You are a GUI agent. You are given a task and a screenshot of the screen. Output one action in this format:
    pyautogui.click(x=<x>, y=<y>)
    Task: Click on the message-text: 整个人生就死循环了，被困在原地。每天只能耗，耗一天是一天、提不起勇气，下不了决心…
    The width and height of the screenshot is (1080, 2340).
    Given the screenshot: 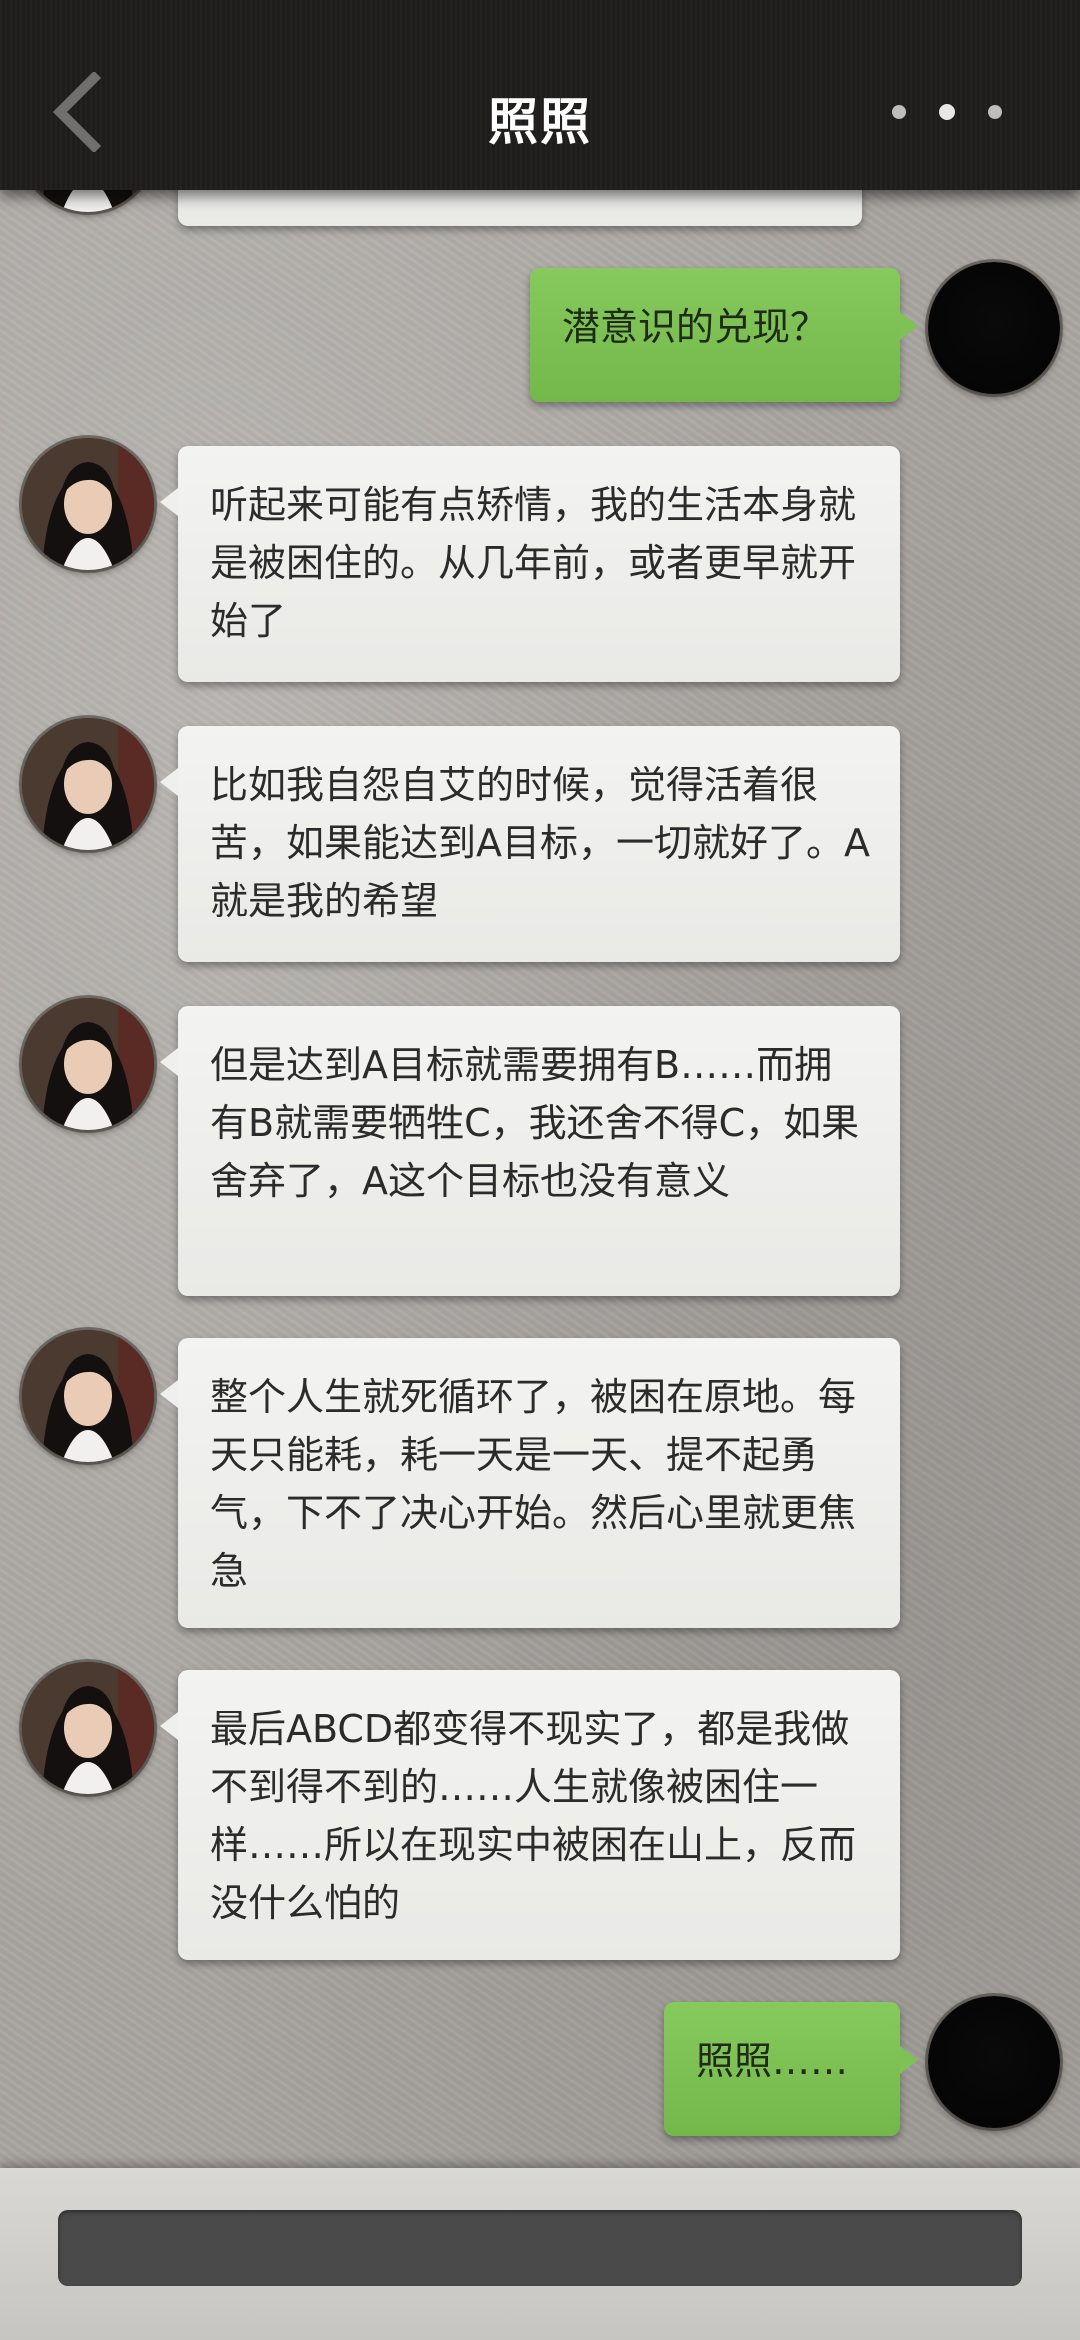 What is the action you would take?
    pyautogui.click(x=533, y=1484)
    